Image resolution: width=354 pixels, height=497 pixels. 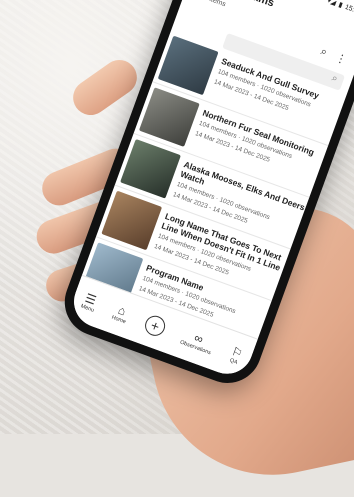 I want to click on battery-icon: ▮, so click(x=340, y=5).